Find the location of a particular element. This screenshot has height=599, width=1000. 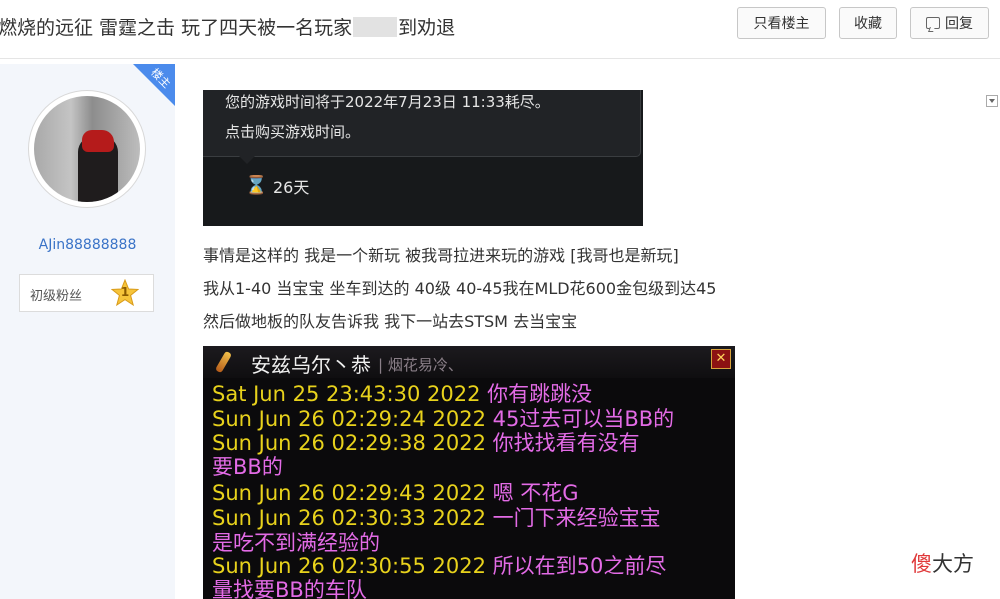

watermark: 傻大方 is located at coordinates (942, 563).